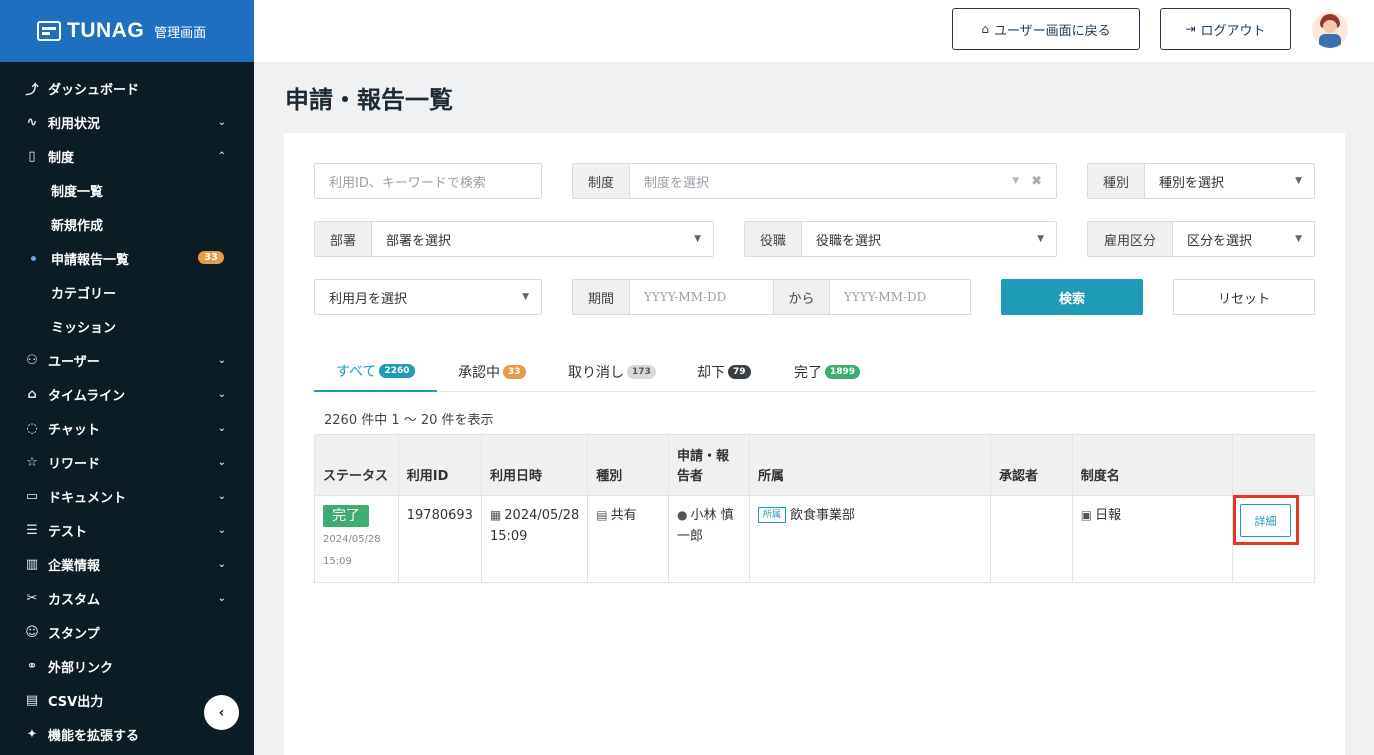  Describe the element at coordinates (596, 373) in the screenshot. I see `tab-label: 取り消し` at that location.